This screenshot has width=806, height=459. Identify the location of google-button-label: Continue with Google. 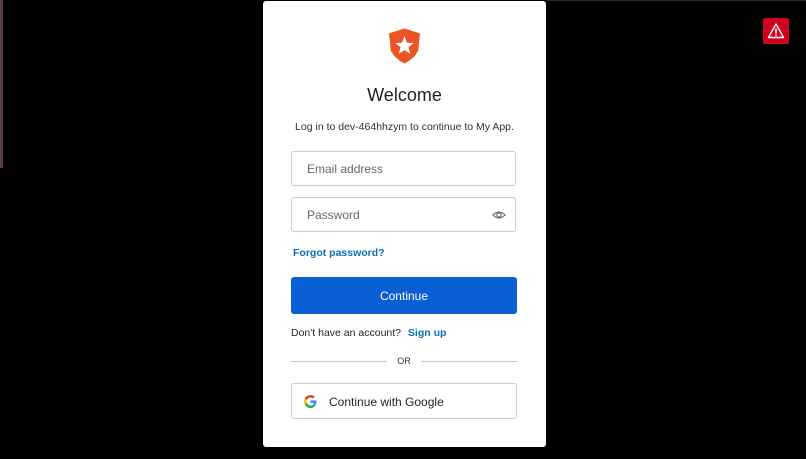
(386, 402).